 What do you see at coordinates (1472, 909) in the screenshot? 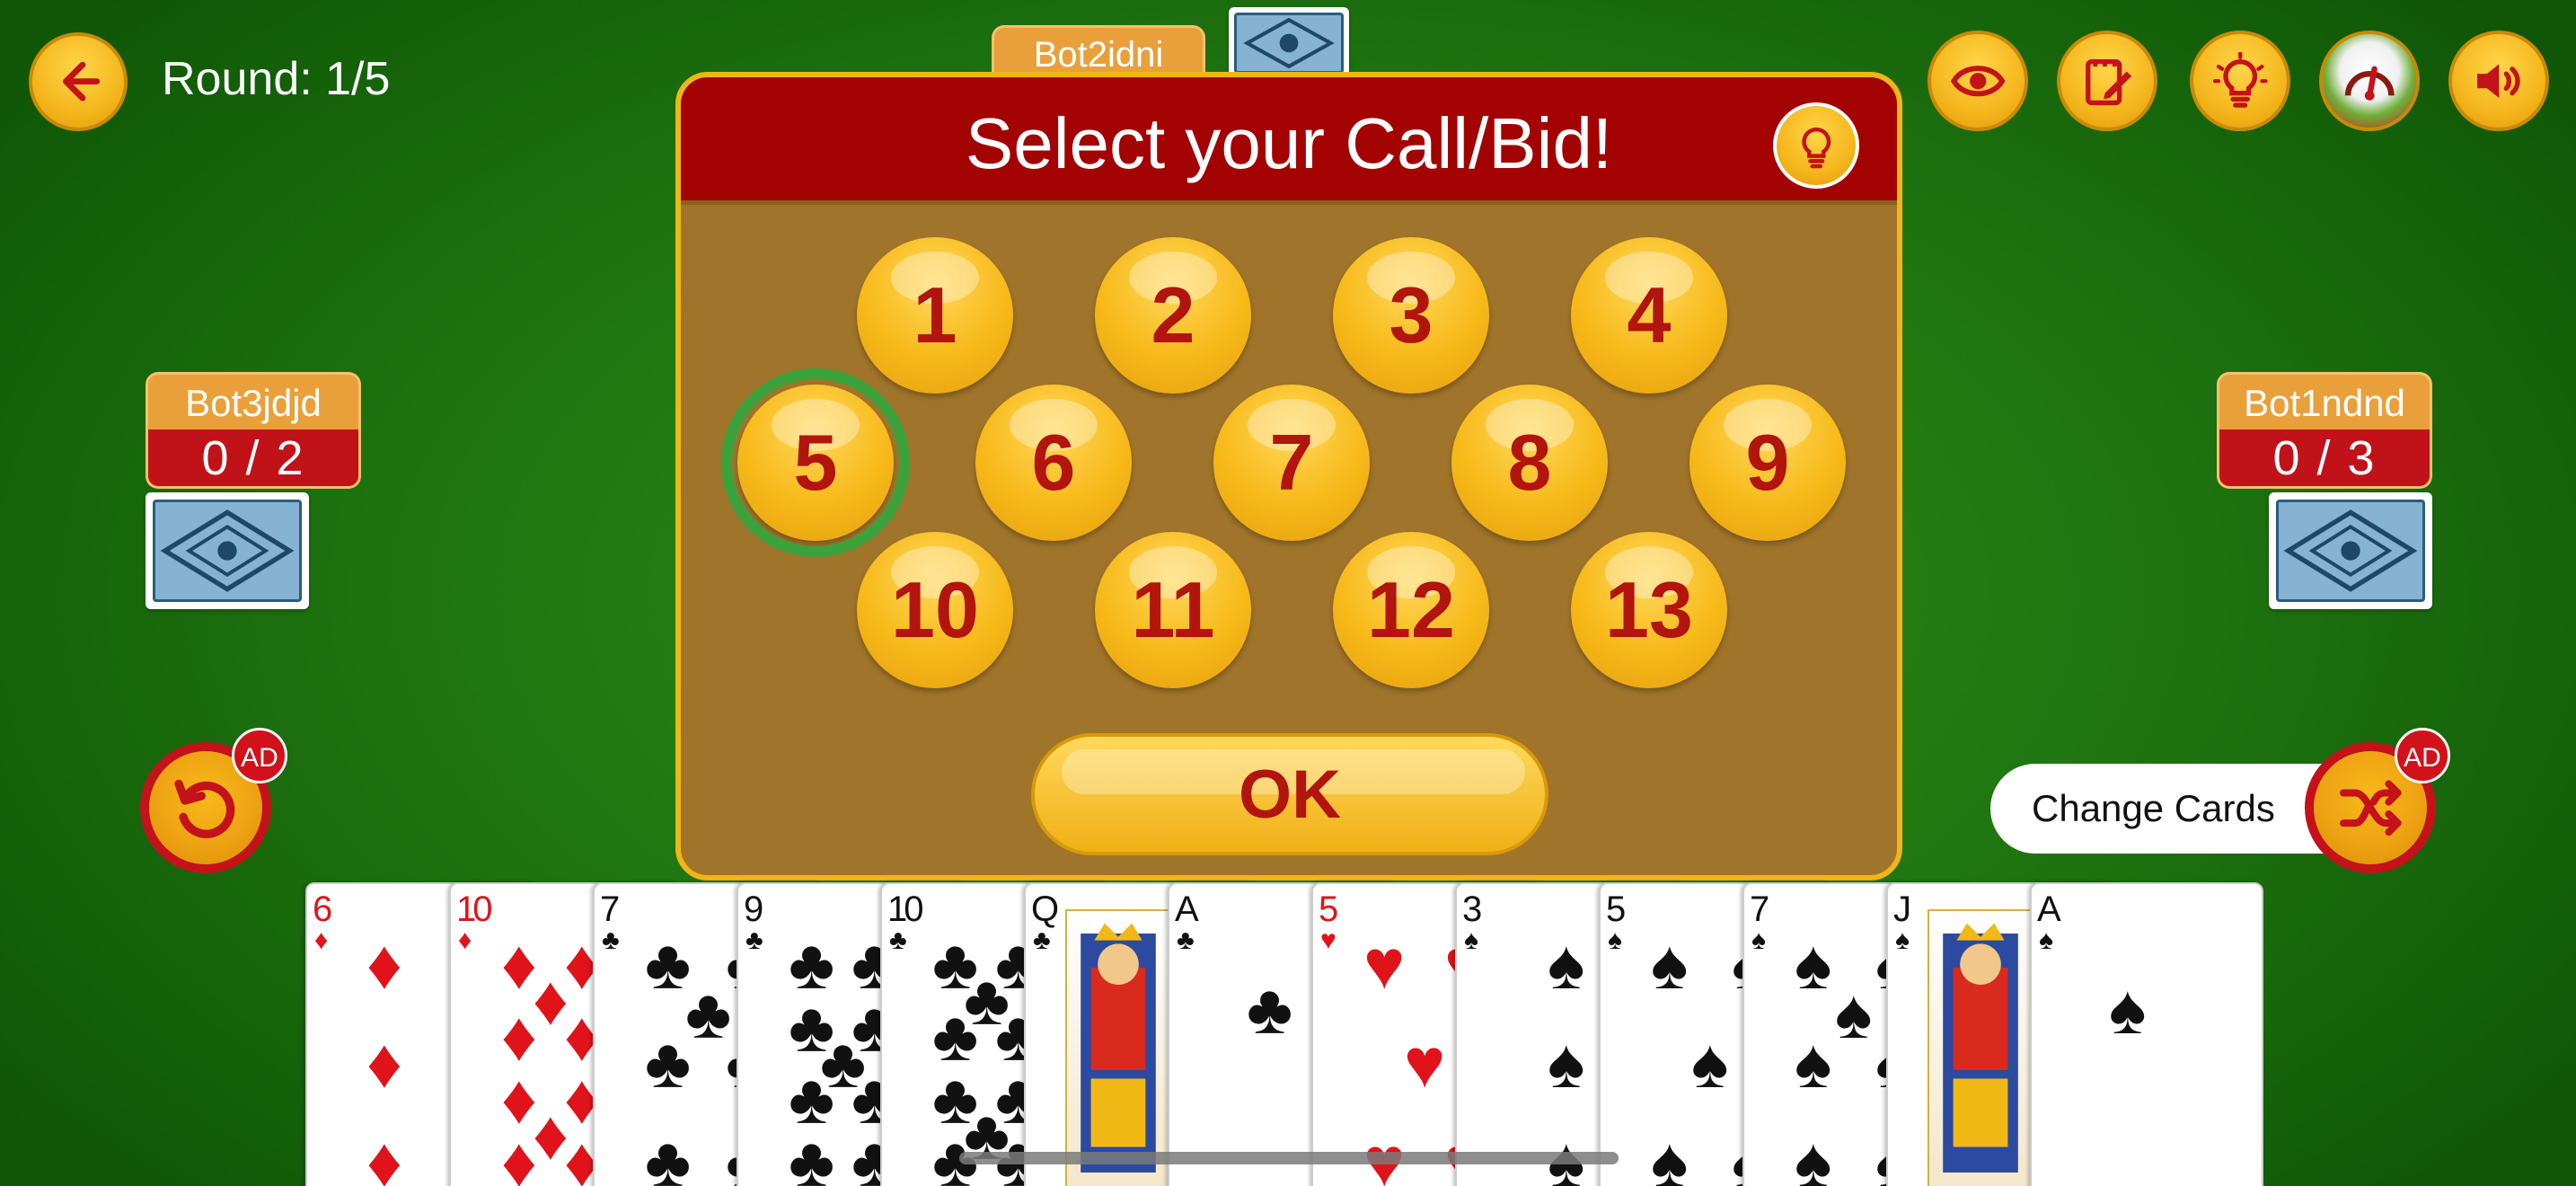
I see `card-rank: 3` at bounding box center [1472, 909].